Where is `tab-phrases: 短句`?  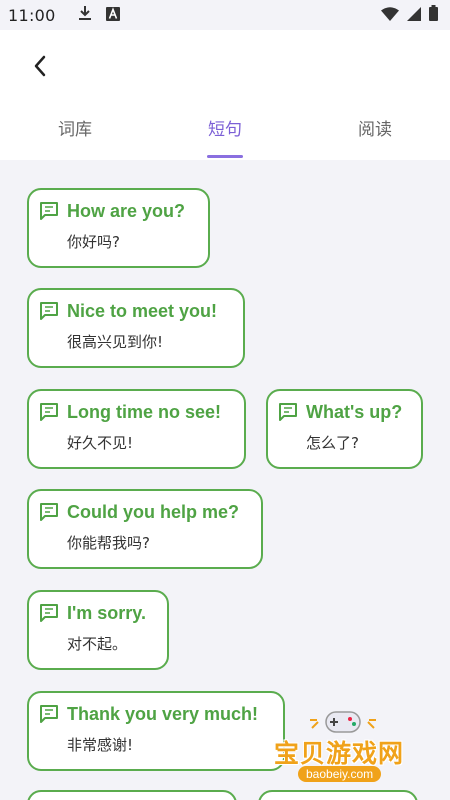
tab-phrases: 短句 is located at coordinates (225, 135).